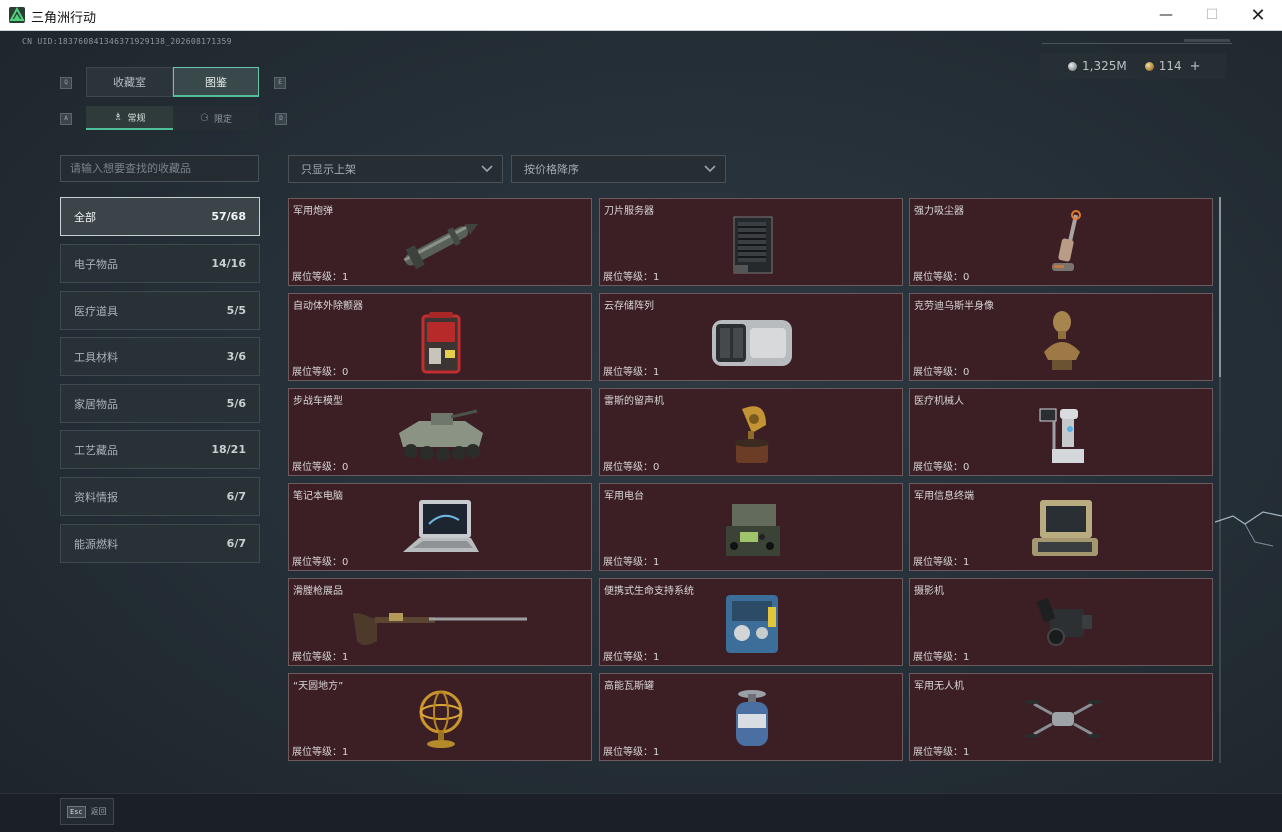 This screenshot has height=832, width=1282. I want to click on add-currency-button: +, so click(1195, 66).